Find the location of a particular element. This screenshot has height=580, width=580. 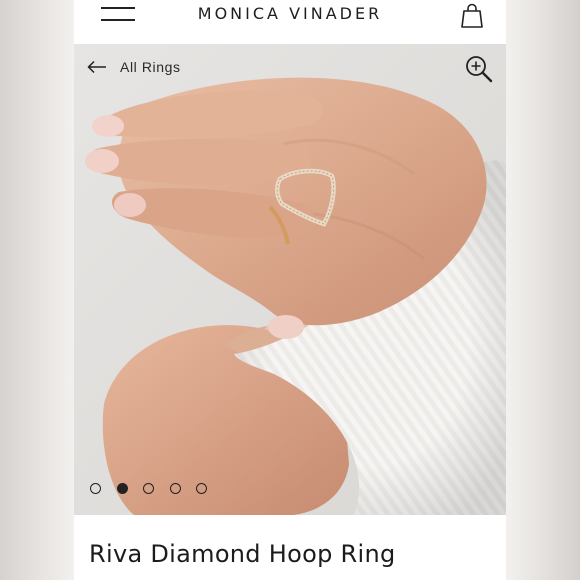

product-title: Riva Diamond Hoop Ring is located at coordinates (242, 554).